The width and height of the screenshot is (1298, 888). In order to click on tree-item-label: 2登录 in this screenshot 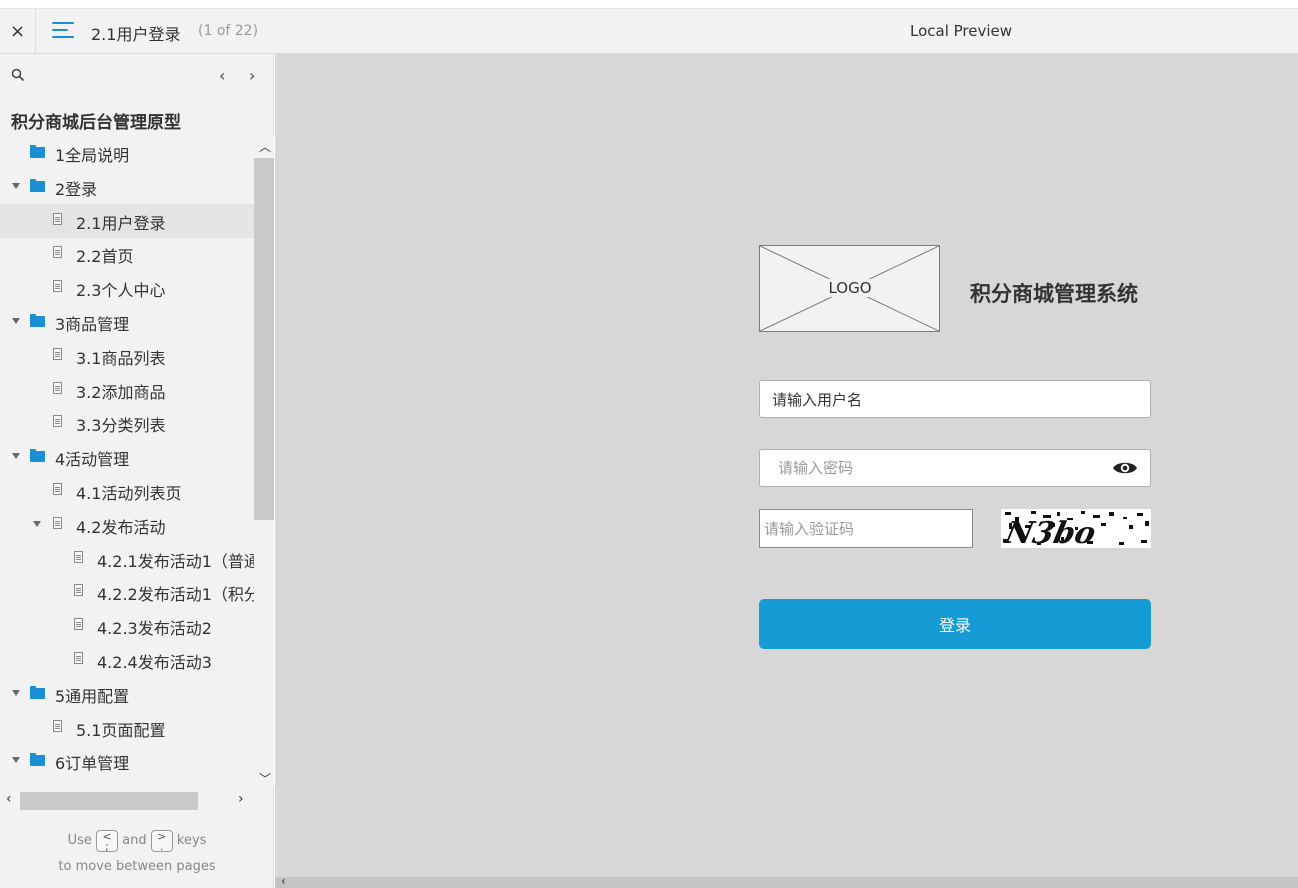, I will do `click(76, 189)`.